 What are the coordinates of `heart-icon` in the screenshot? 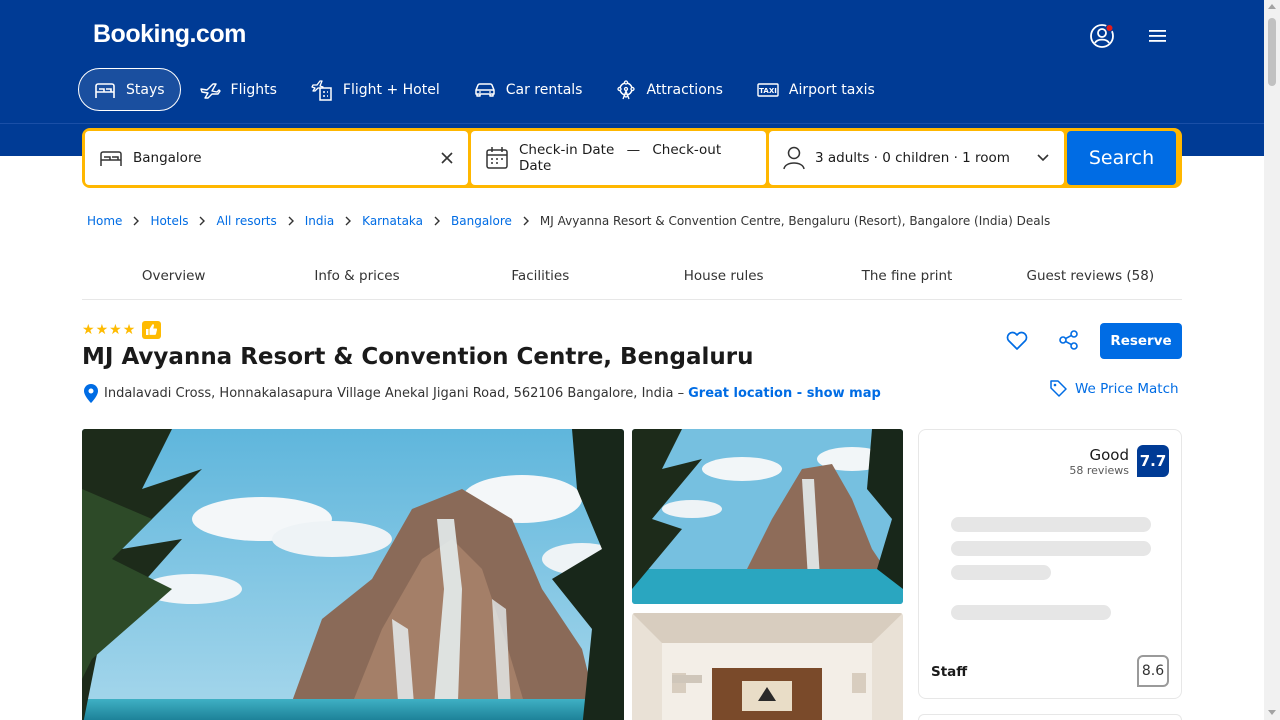 It's located at (1017, 340).